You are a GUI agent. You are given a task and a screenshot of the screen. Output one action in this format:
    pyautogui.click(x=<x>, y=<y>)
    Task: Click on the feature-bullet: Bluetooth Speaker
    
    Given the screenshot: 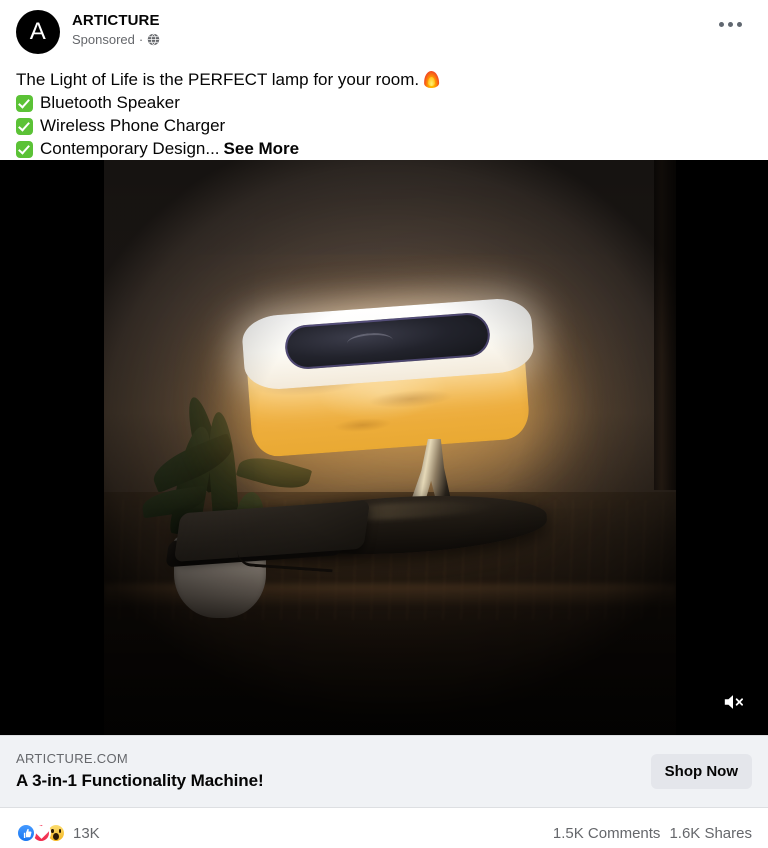 What is the action you would take?
    pyautogui.click(x=384, y=102)
    